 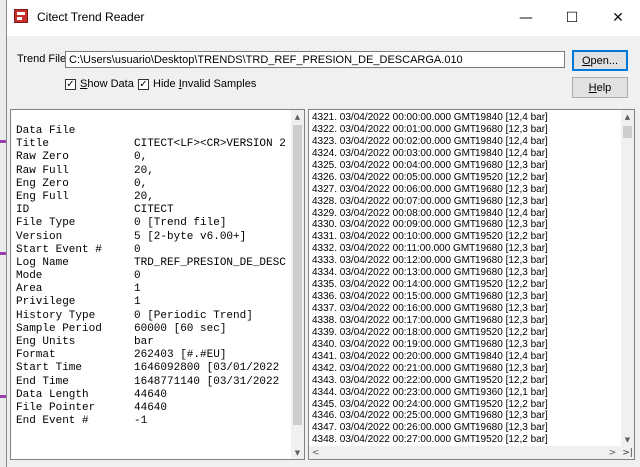 What do you see at coordinates (394, 117) in the screenshot?
I see `sample-timestamp: 4321. 03/04/2022 00:00:00.000 GMT` at bounding box center [394, 117].